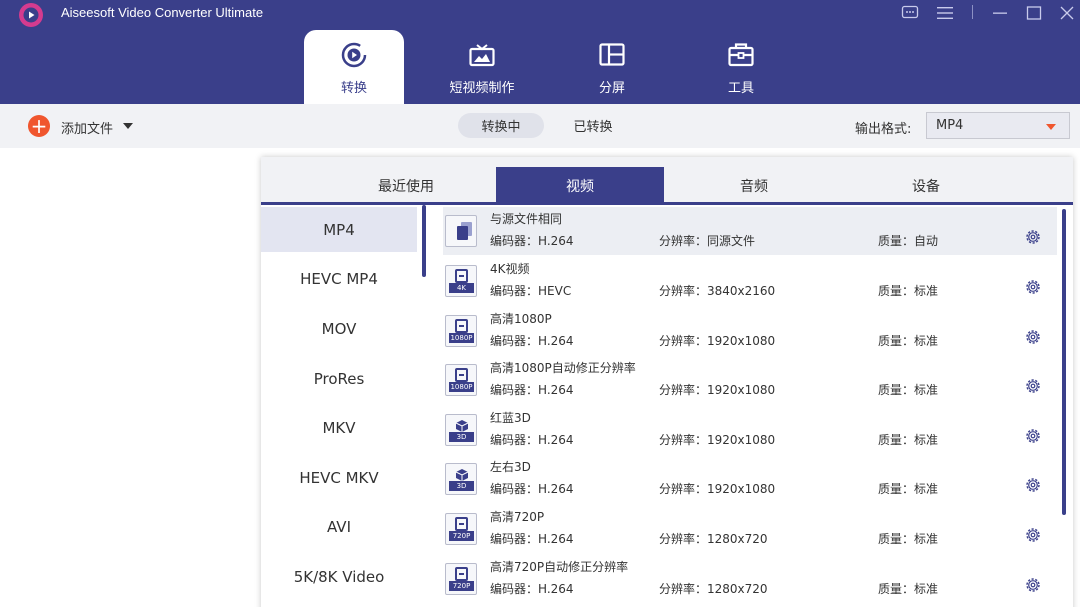 Image resolution: width=1080 pixels, height=607 pixels. Describe the element at coordinates (1064, 362) in the screenshot. I see `preset-list-scrollbar` at that location.